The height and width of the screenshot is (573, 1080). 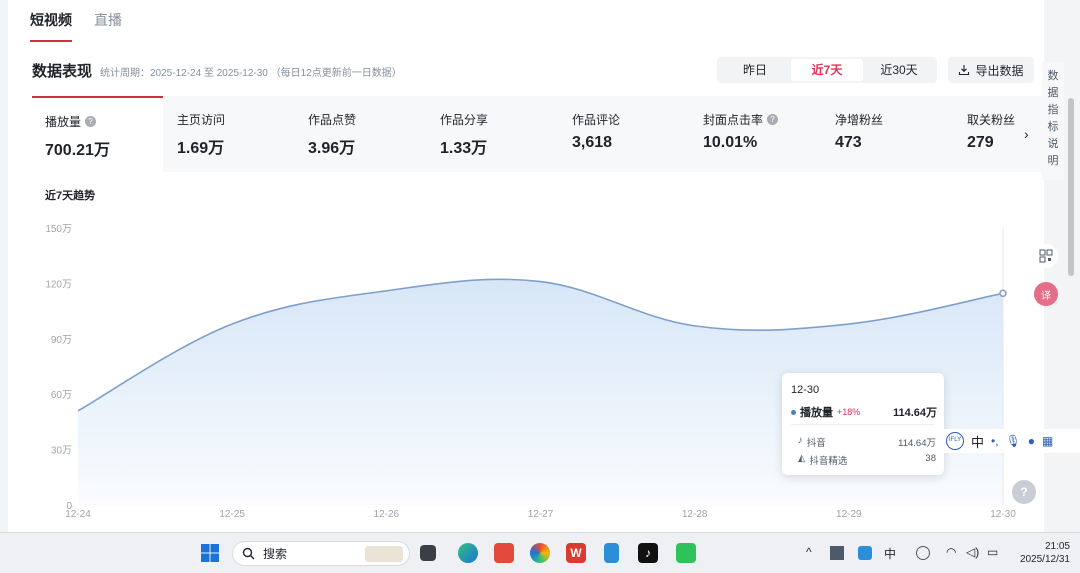 I want to click on tooltip-divider, so click(x=863, y=424).